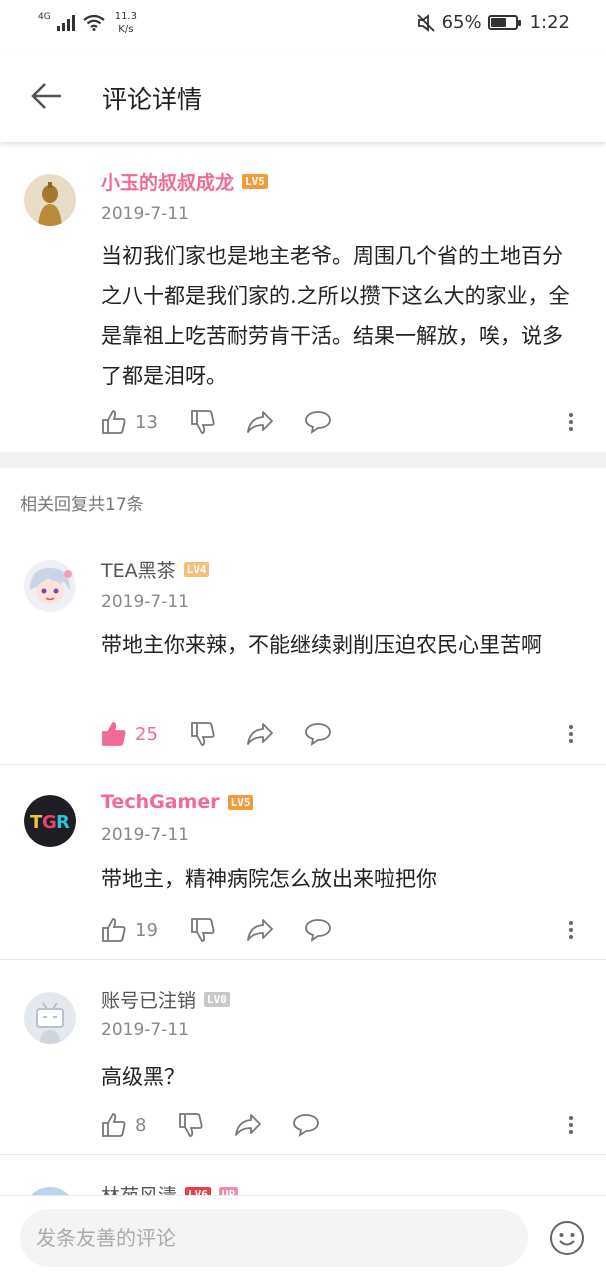 Image resolution: width=606 pixels, height=1280 pixels. What do you see at coordinates (341, 1125) in the screenshot?
I see `comment-actions: 8` at bounding box center [341, 1125].